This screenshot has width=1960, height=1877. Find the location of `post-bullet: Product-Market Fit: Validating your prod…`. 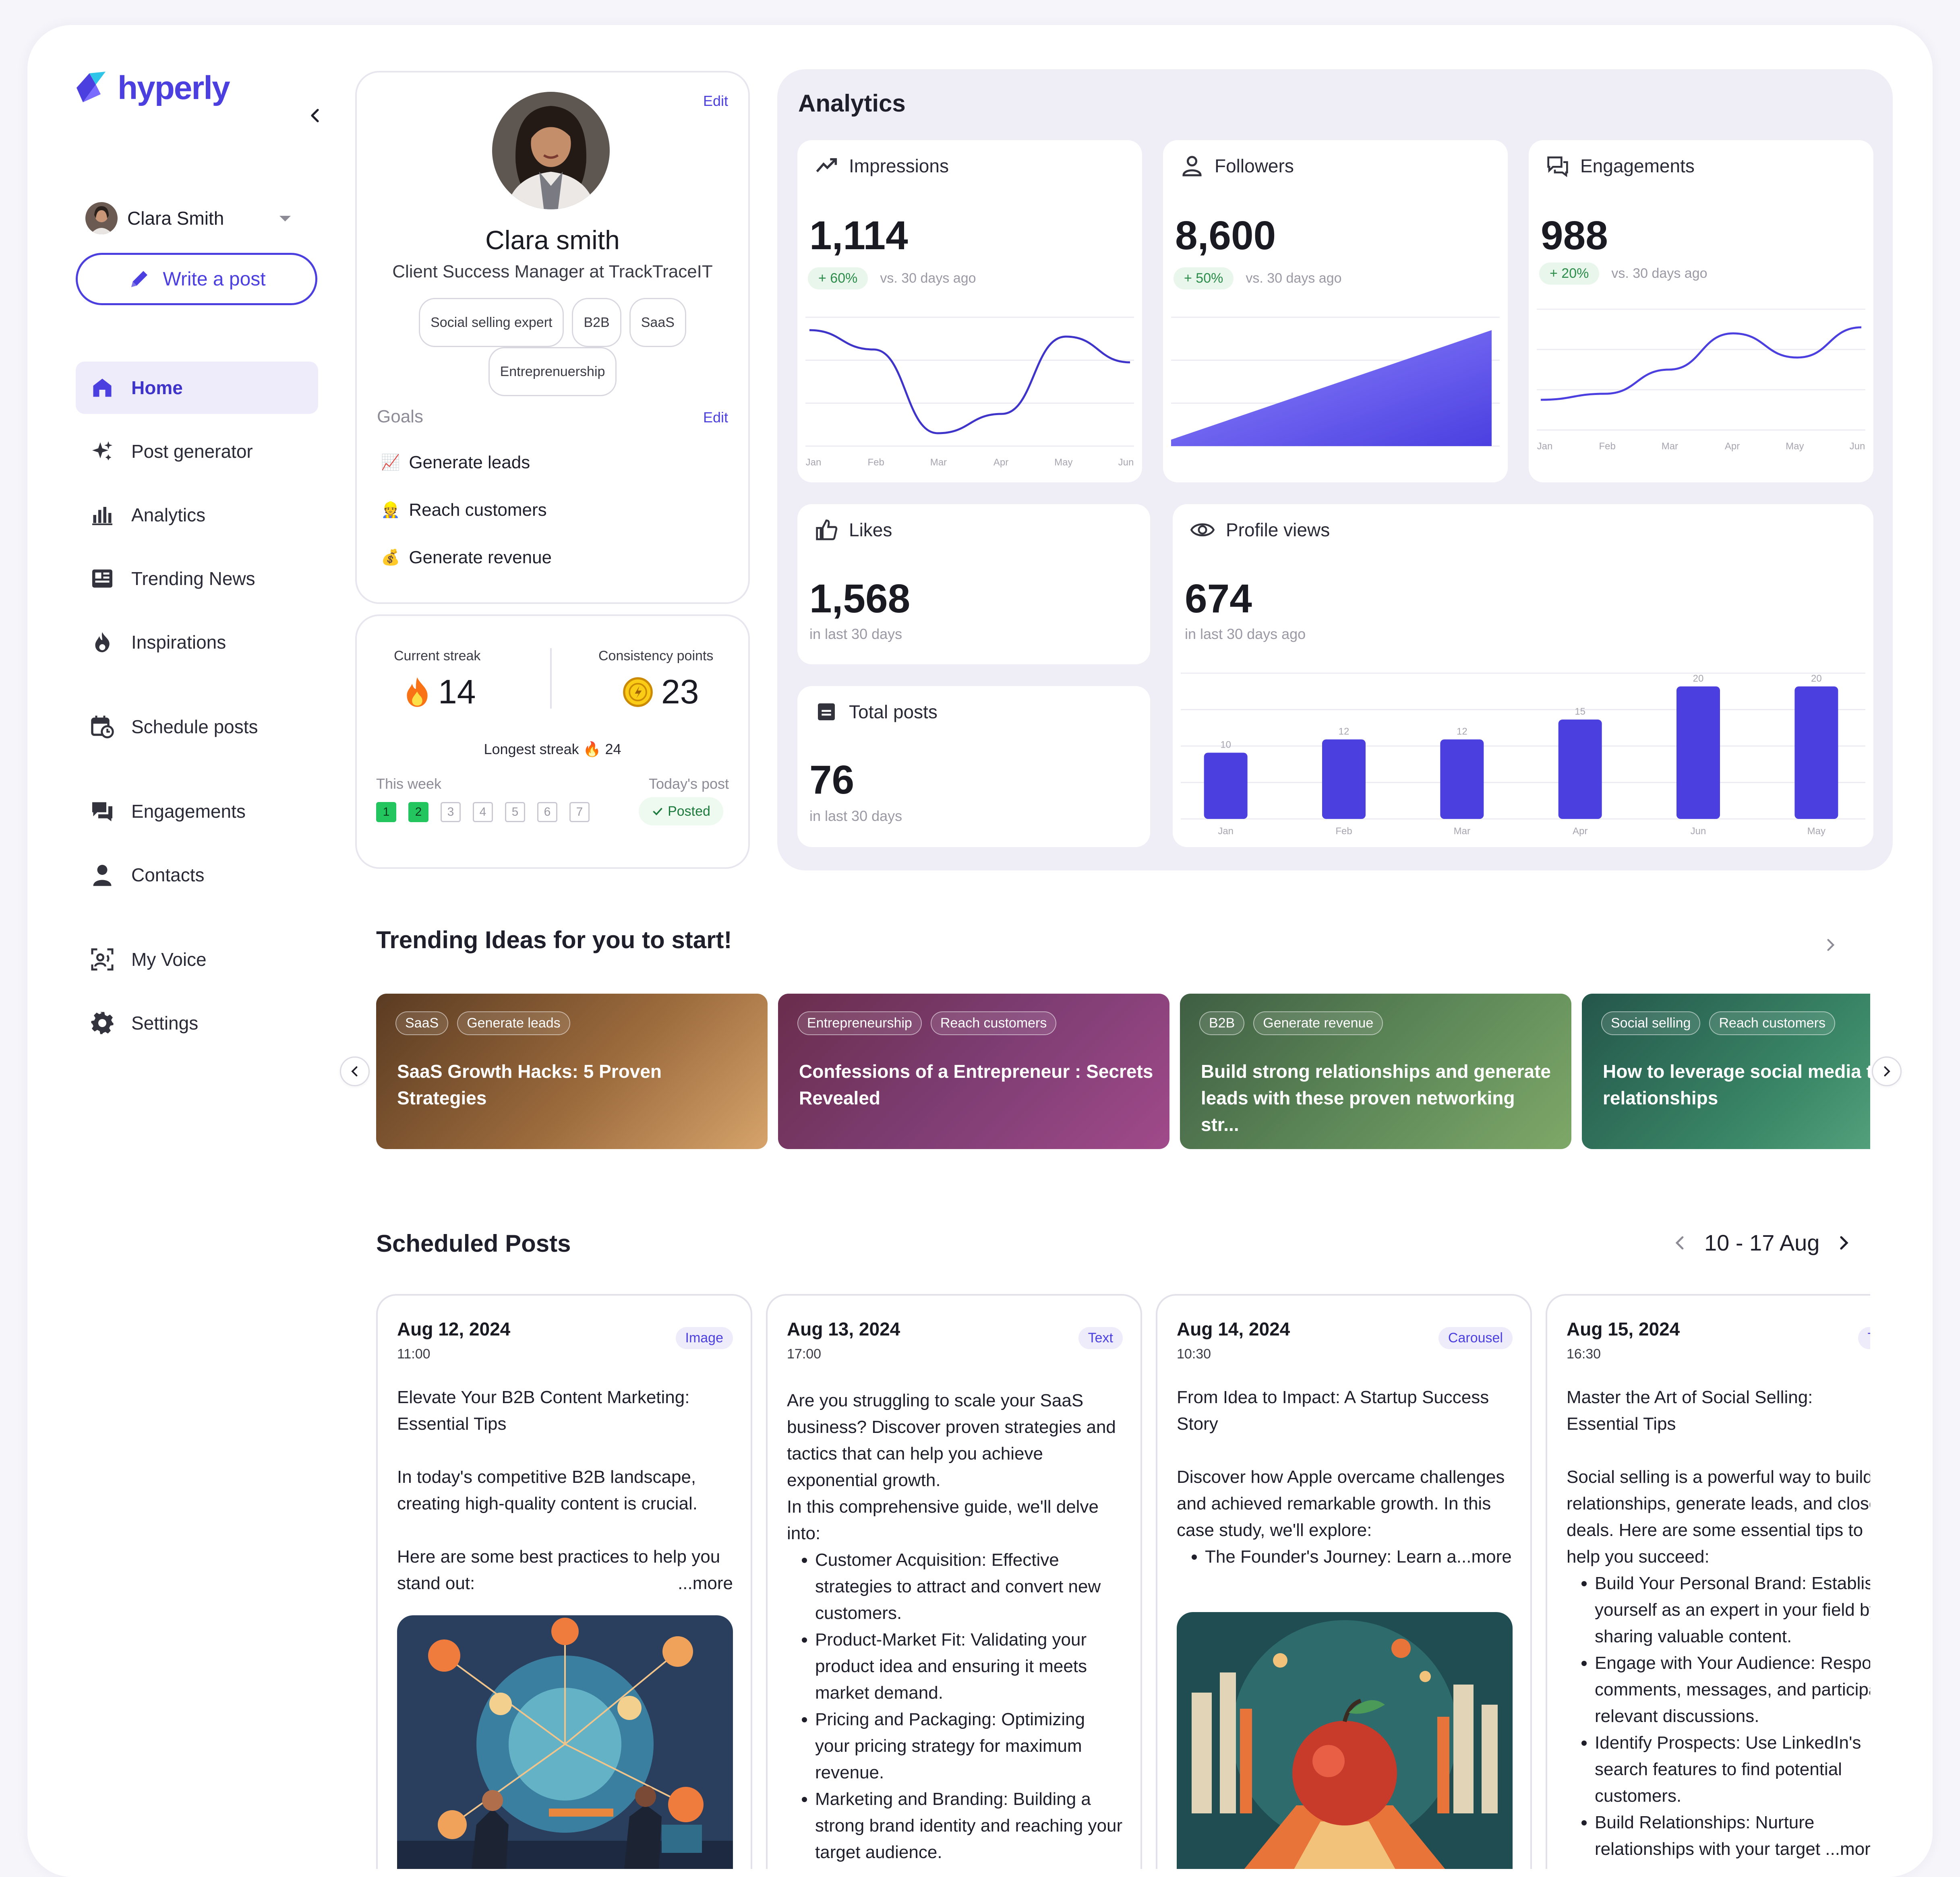

post-bullet: Product-Market Fit: Validating your prod… is located at coordinates (969, 1667).